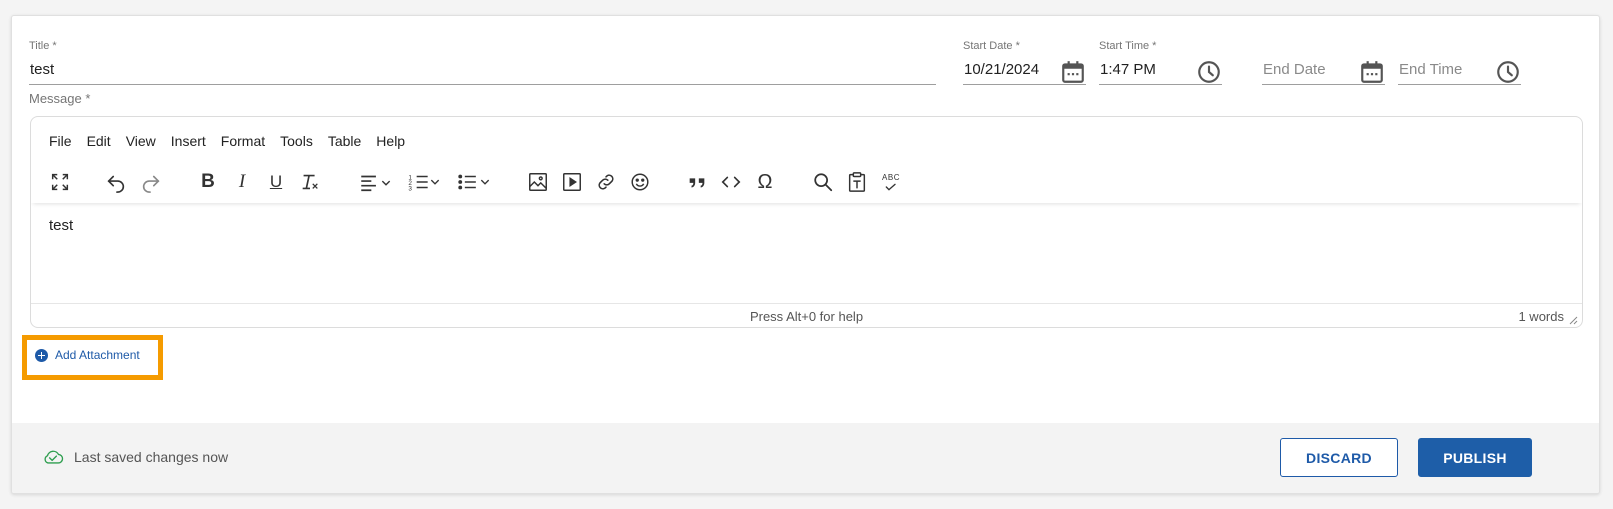  What do you see at coordinates (54, 457) in the screenshot?
I see `cloud-check-icon` at bounding box center [54, 457].